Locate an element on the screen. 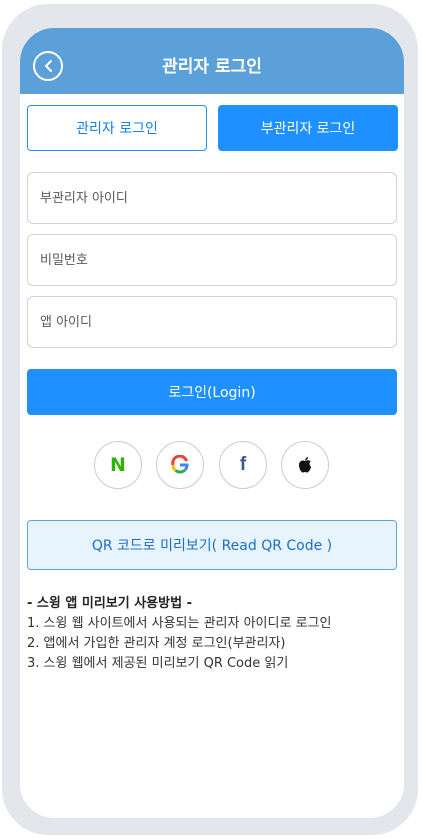  apple-login-button is located at coordinates (305, 465).